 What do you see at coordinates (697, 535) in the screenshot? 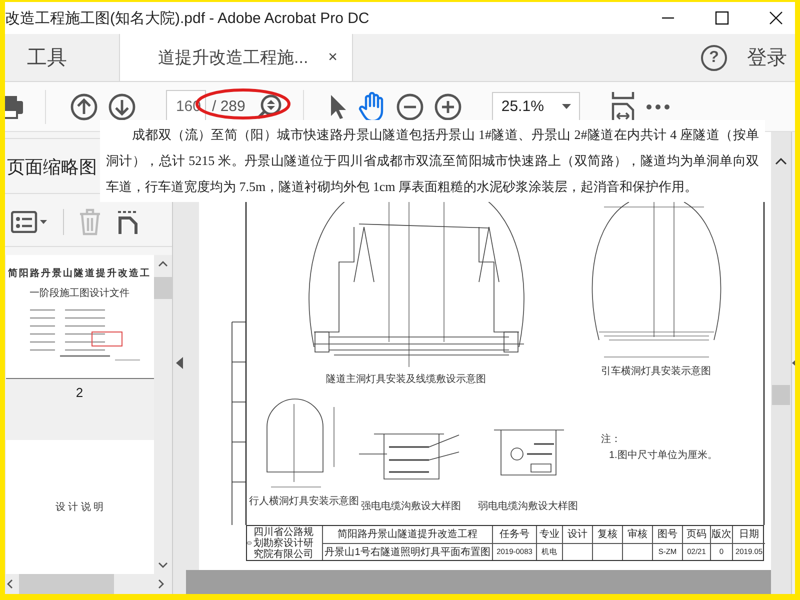
I see `table-header-cell-text: 页码` at bounding box center [697, 535].